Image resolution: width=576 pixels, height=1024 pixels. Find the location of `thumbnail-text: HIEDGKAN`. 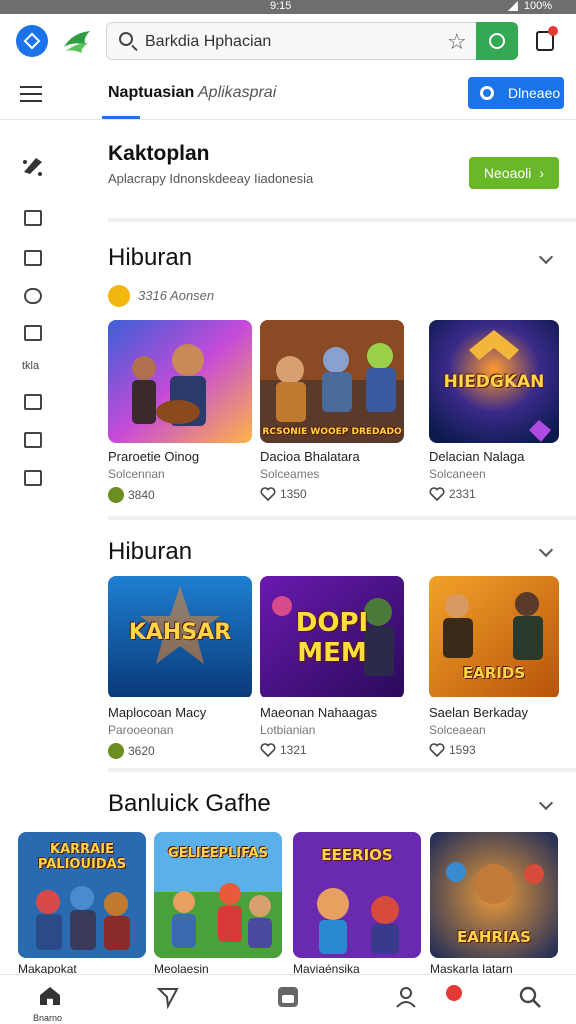

thumbnail-text: HIEDGKAN is located at coordinates (494, 382).